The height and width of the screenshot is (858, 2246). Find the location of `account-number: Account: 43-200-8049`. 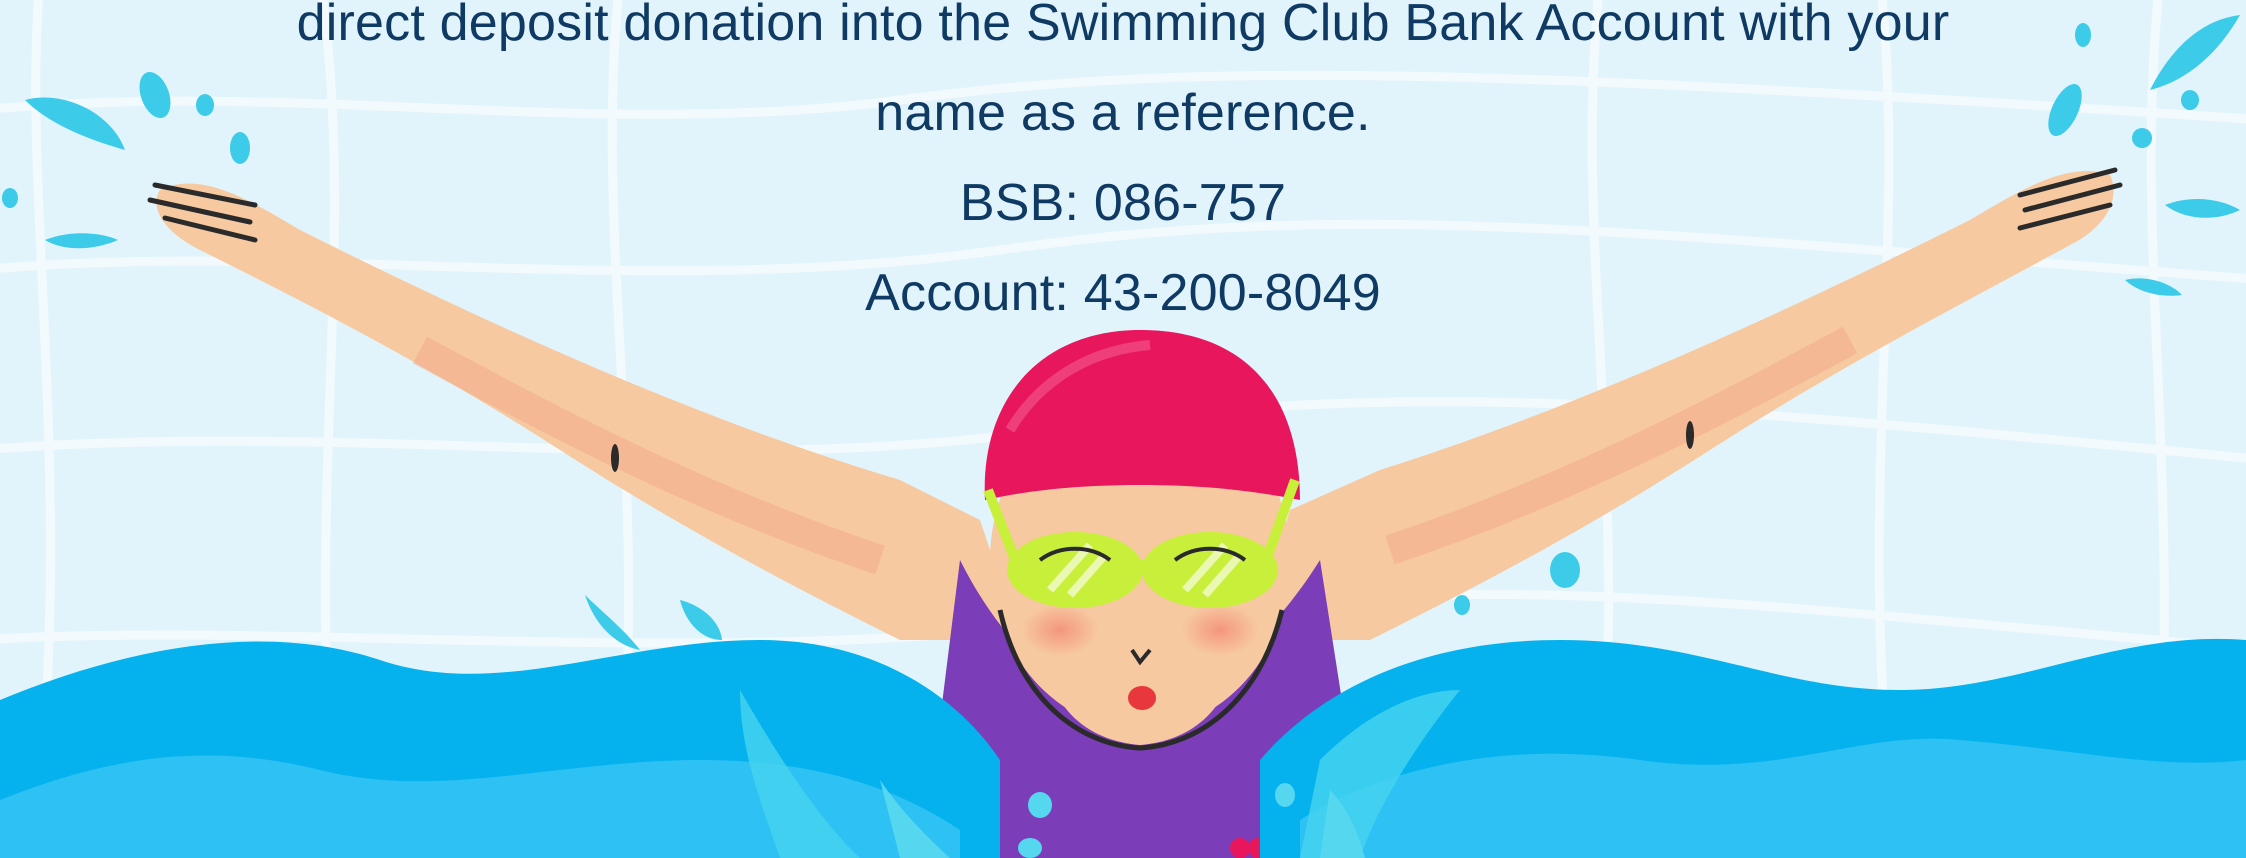

account-number: Account: 43-200-8049 is located at coordinates (1123, 293).